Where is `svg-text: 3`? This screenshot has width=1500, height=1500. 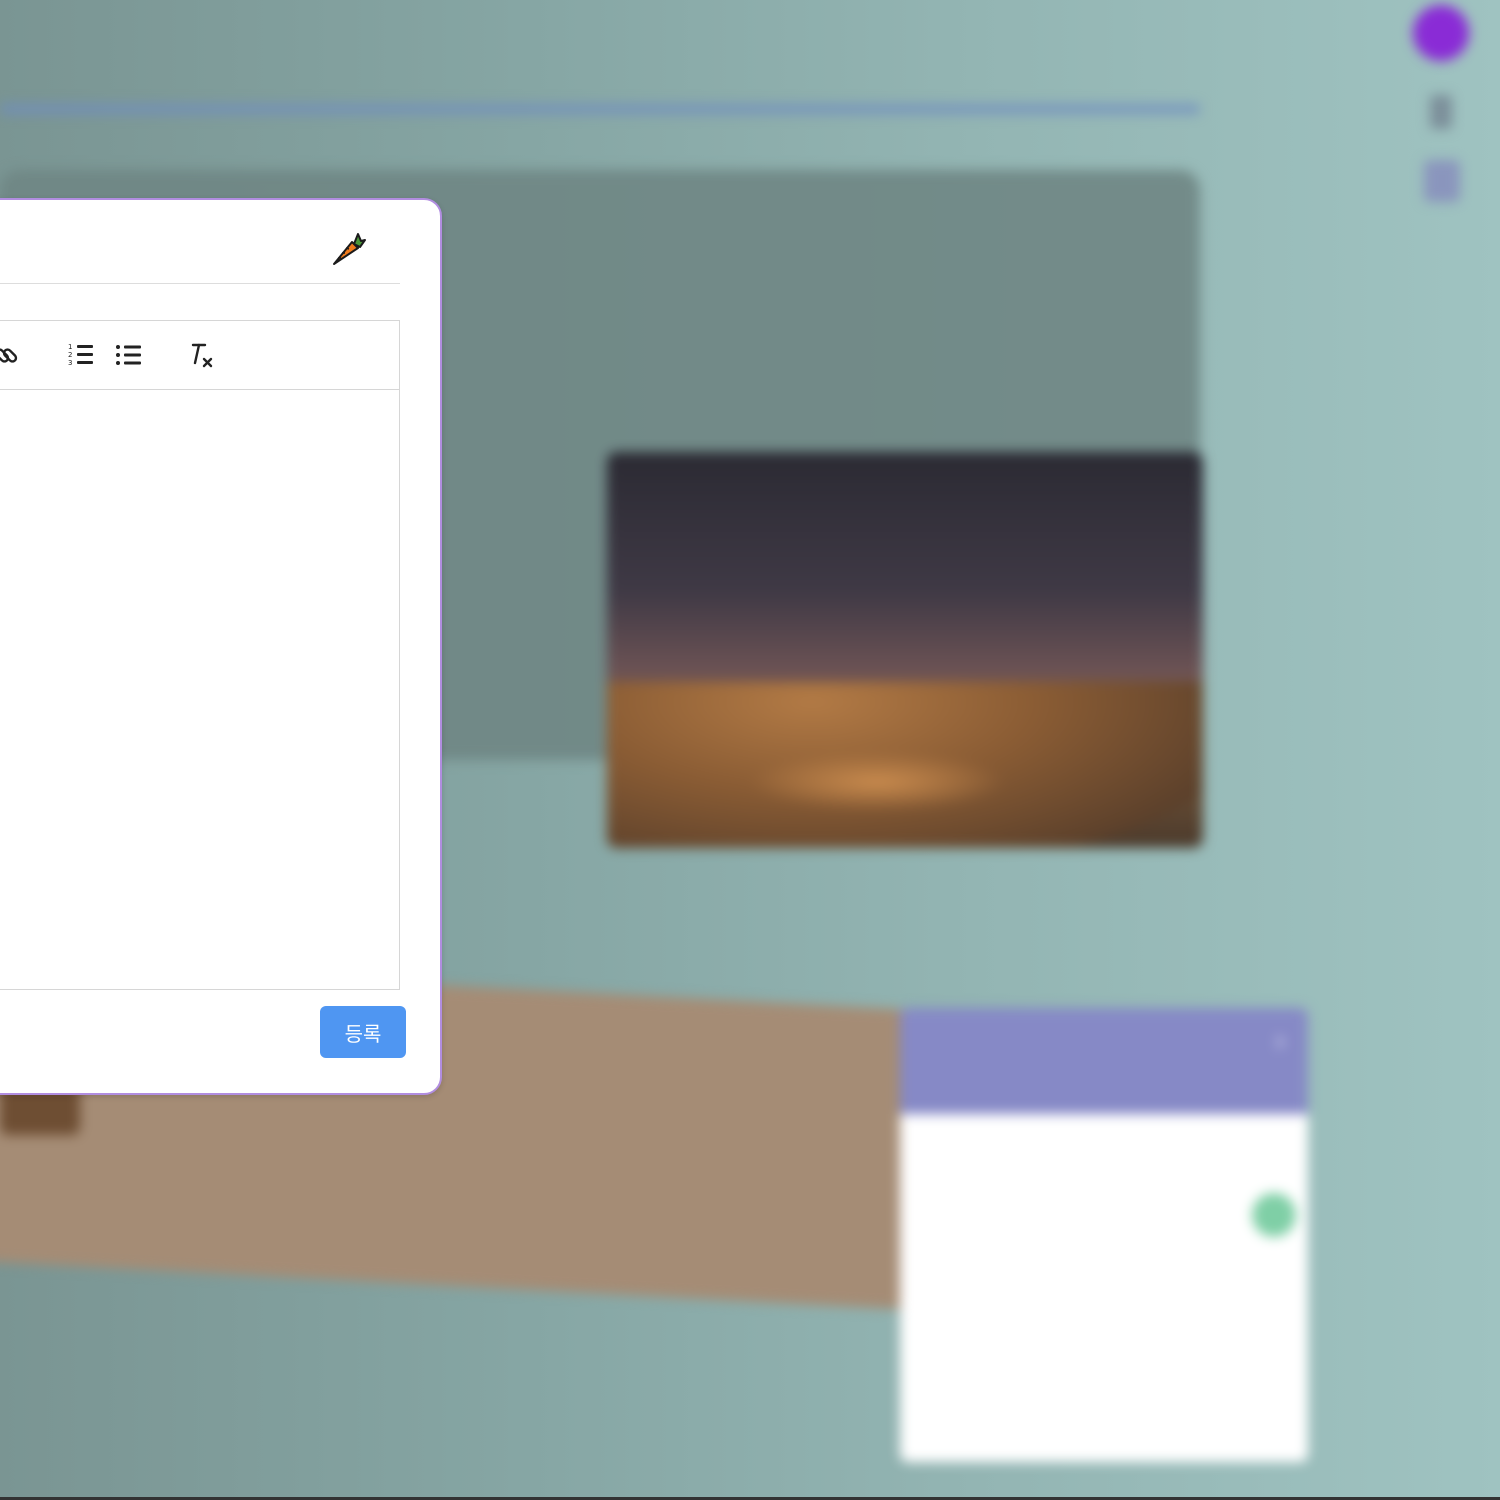 svg-text: 3 is located at coordinates (70, 363).